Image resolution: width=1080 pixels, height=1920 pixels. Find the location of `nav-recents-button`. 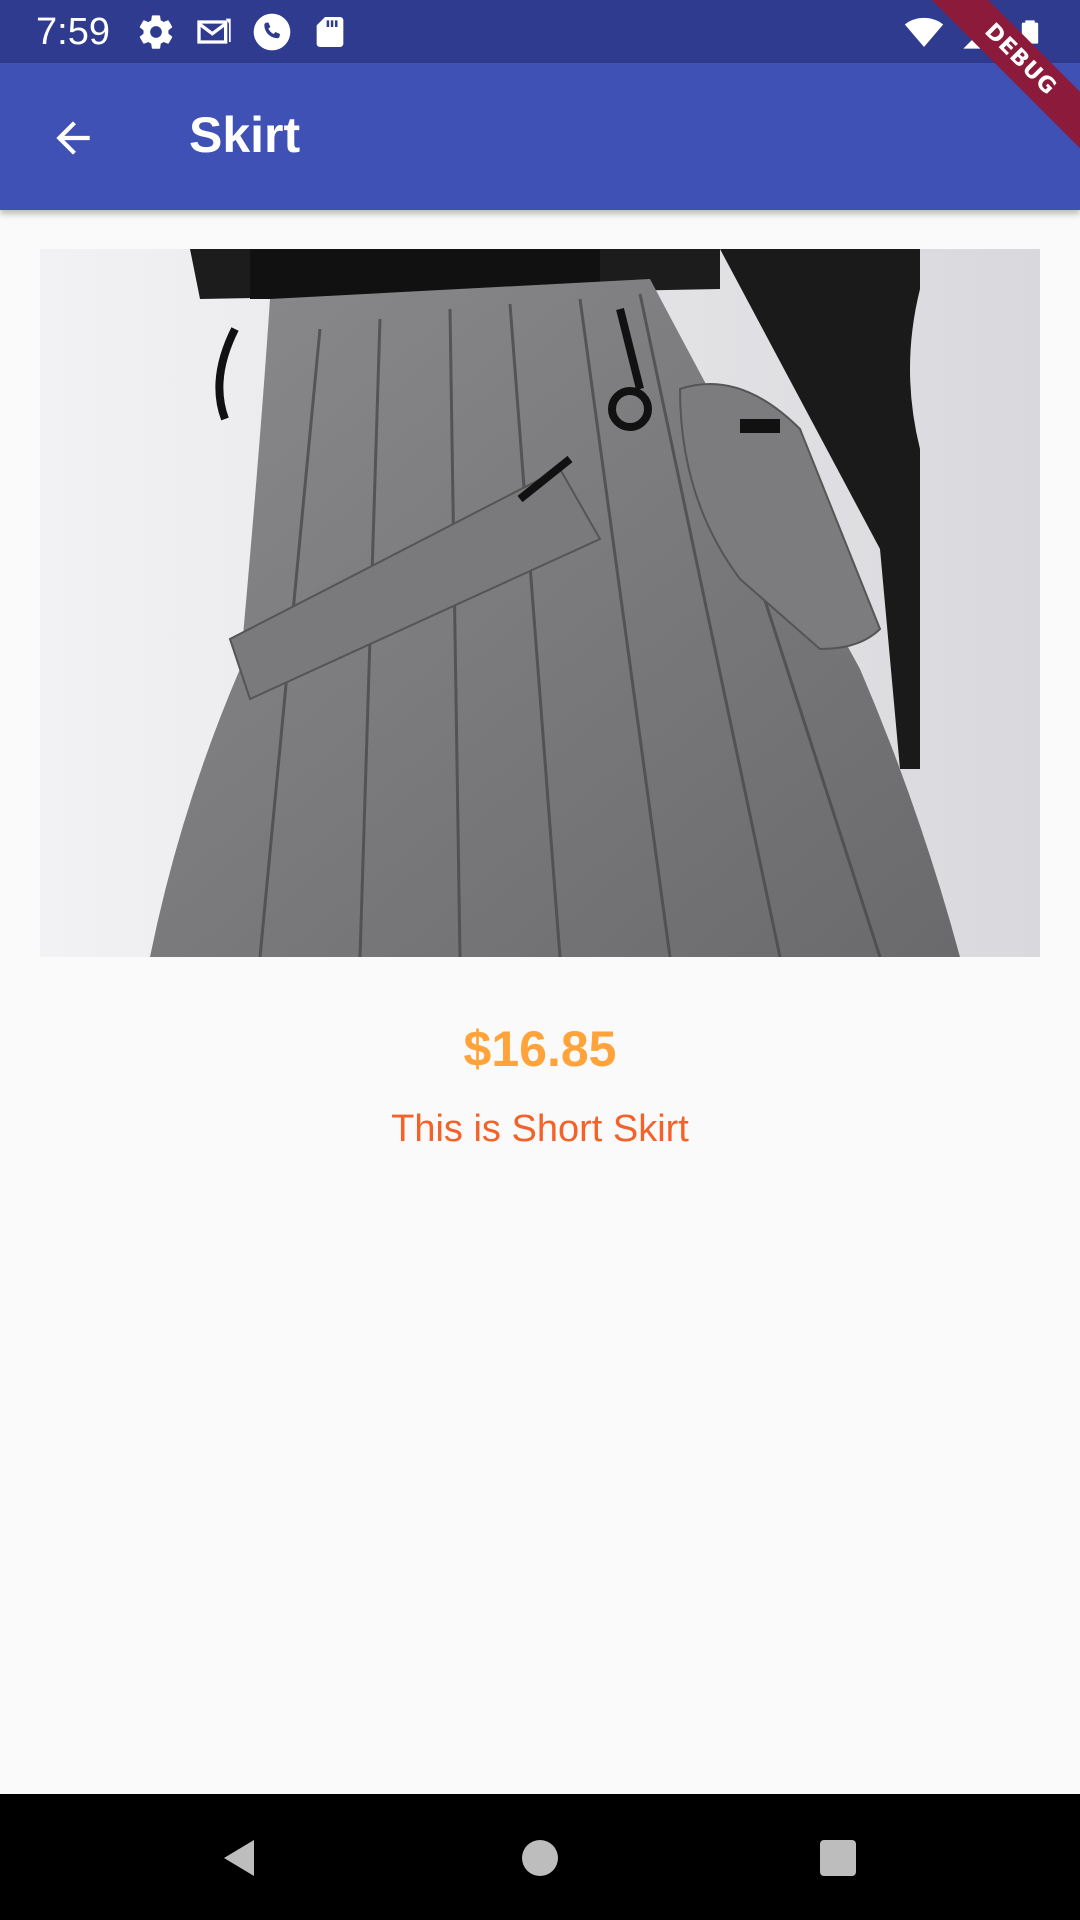

nav-recents-button is located at coordinates (838, 1858).